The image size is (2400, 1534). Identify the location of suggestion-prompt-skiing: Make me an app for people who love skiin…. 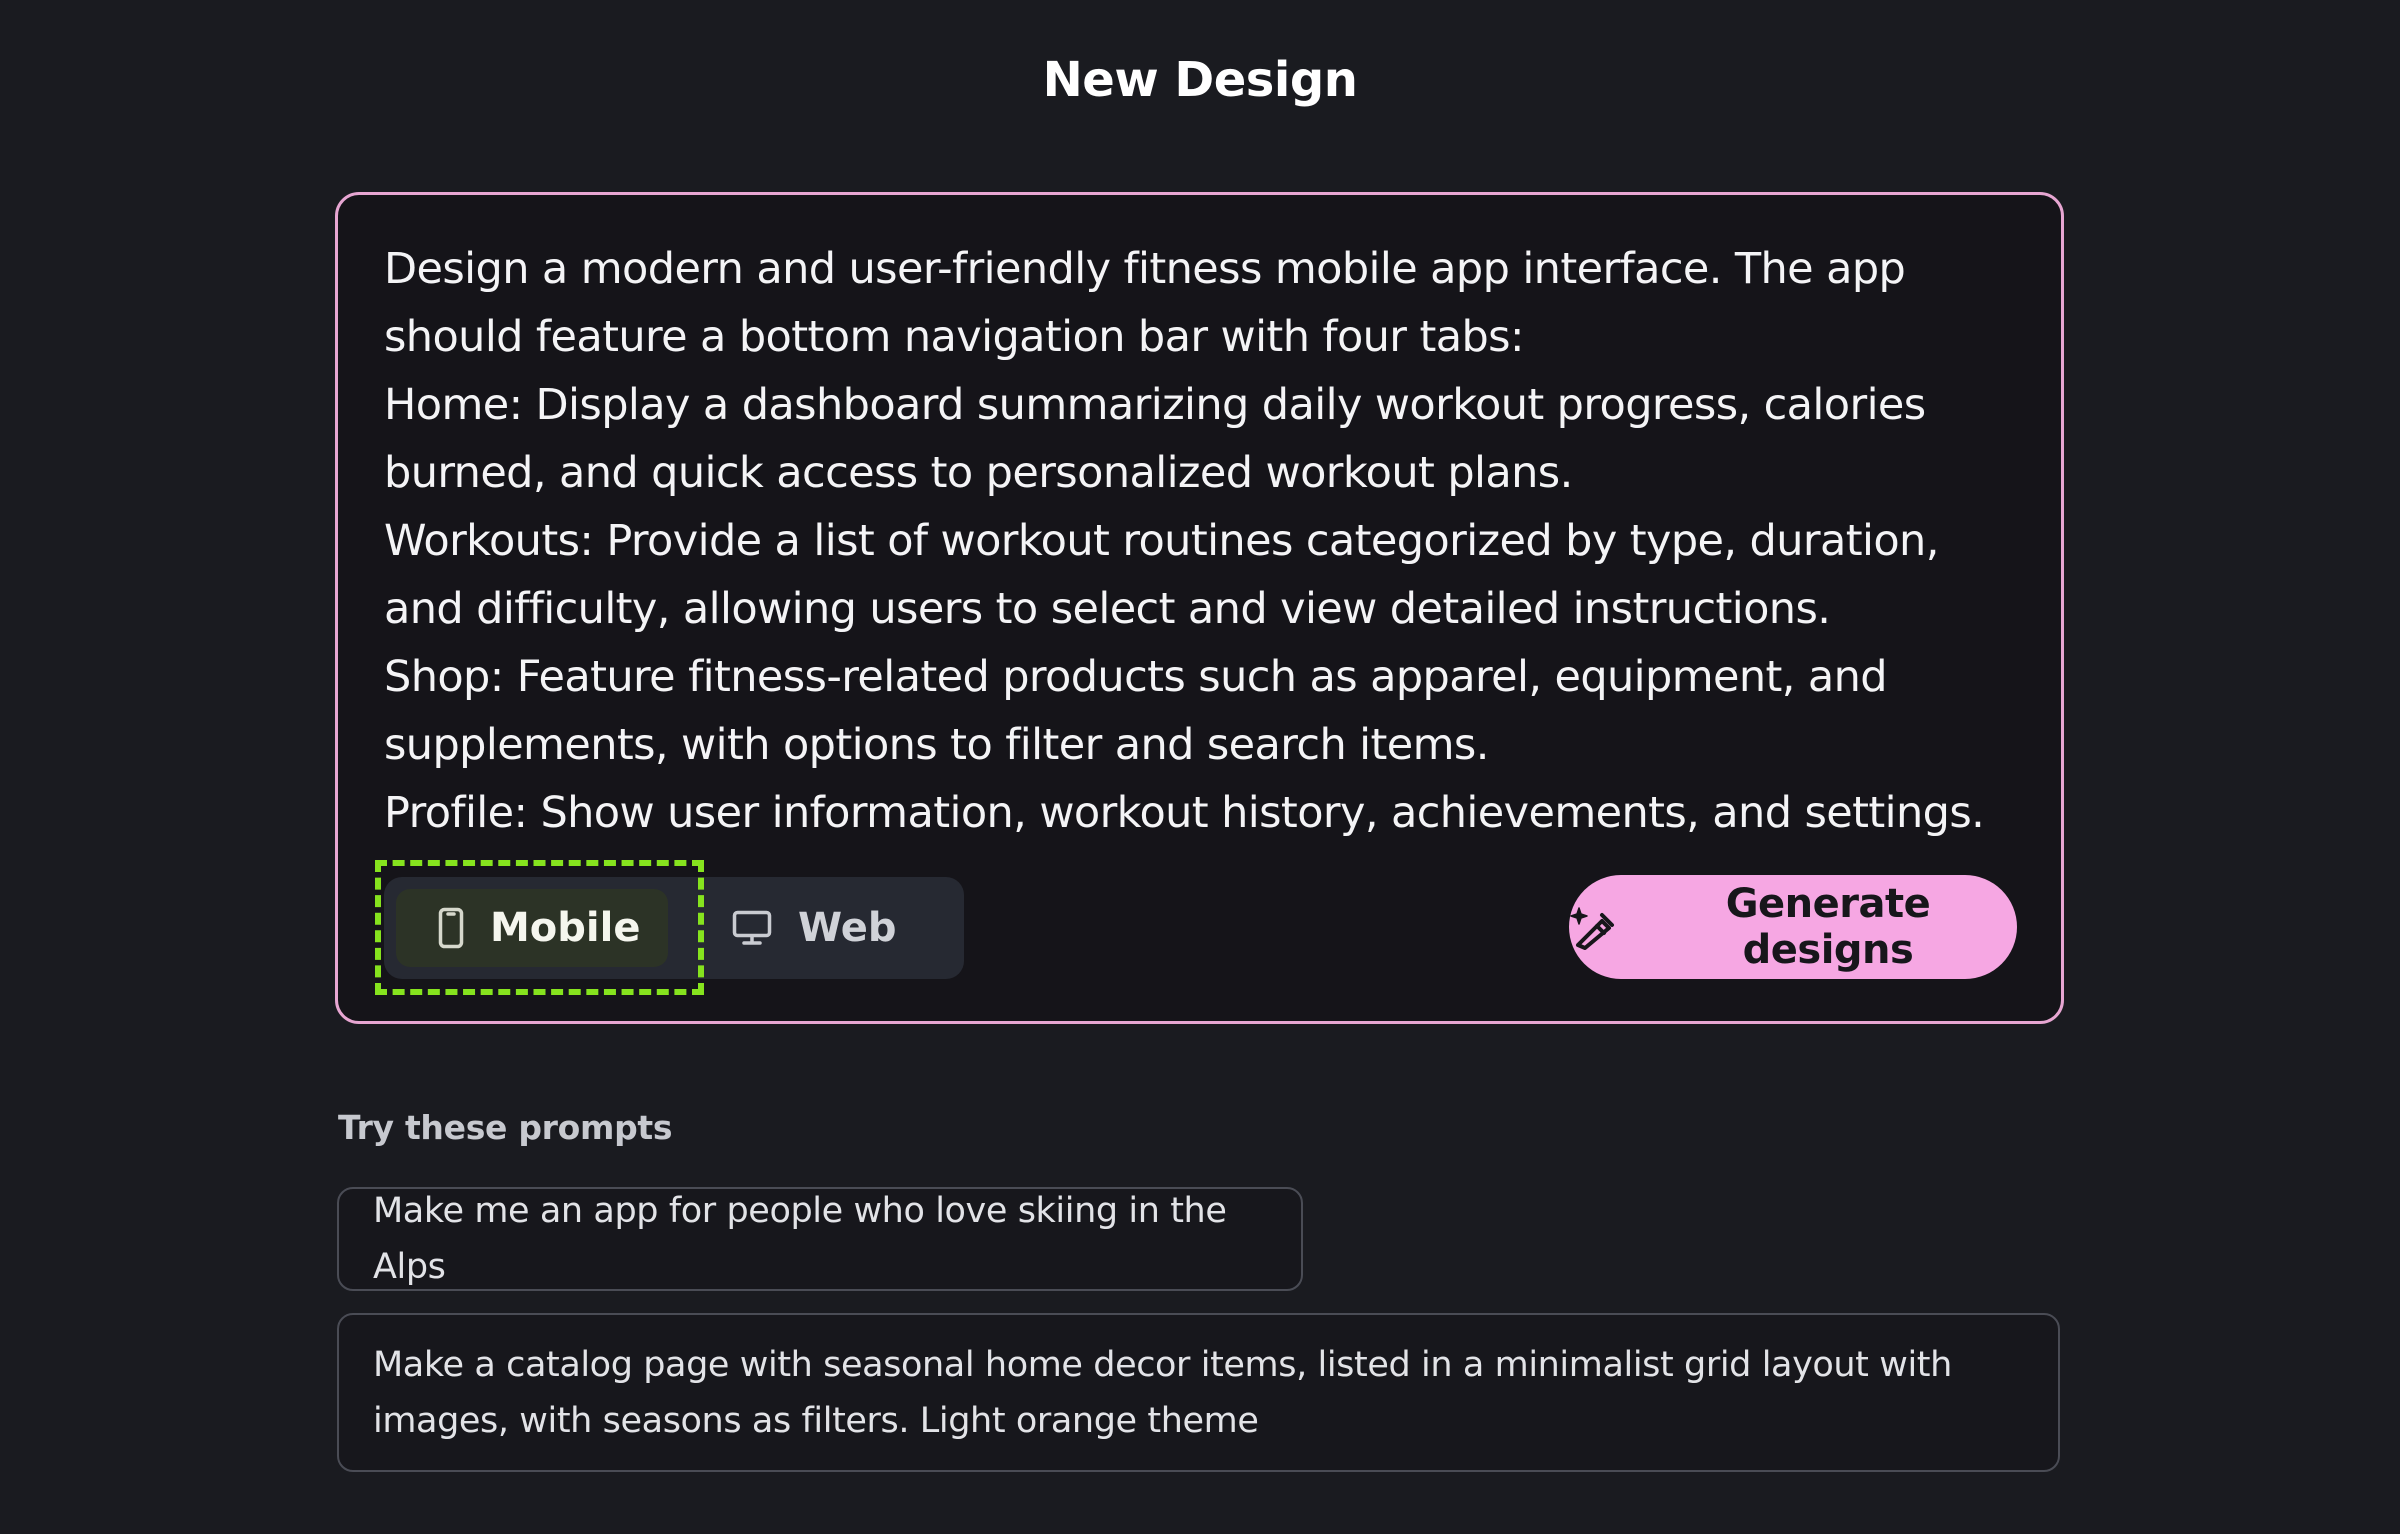
(820, 1239).